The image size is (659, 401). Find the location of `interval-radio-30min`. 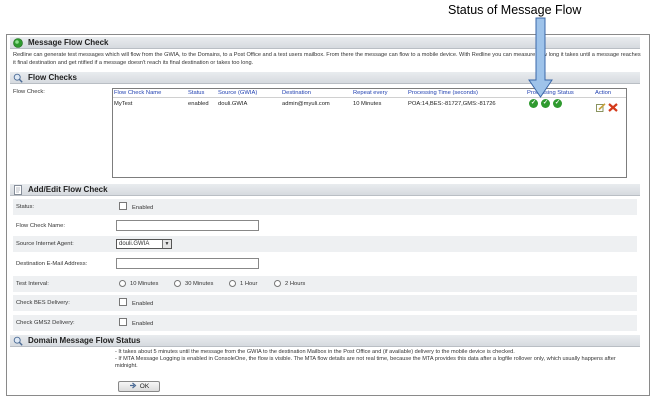

interval-radio-30min is located at coordinates (177, 283).